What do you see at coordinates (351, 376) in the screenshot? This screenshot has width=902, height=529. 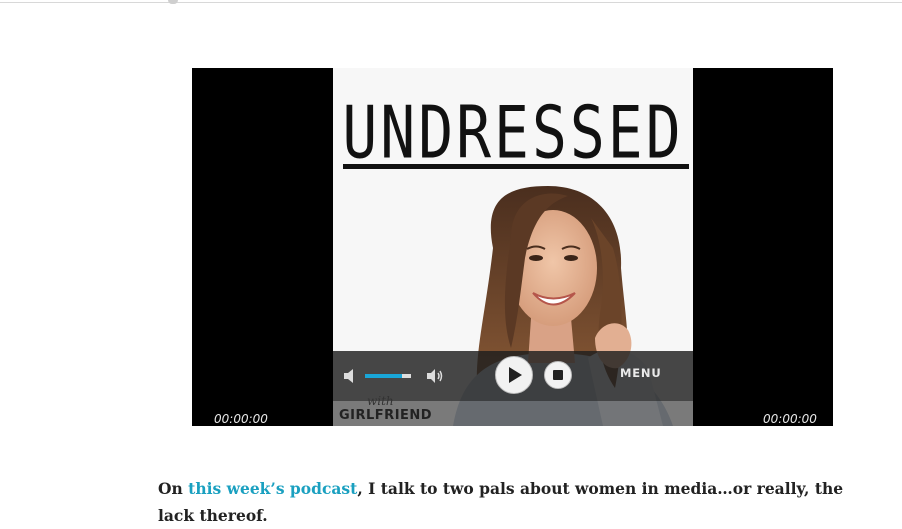 I see `volume-mute-icon` at bounding box center [351, 376].